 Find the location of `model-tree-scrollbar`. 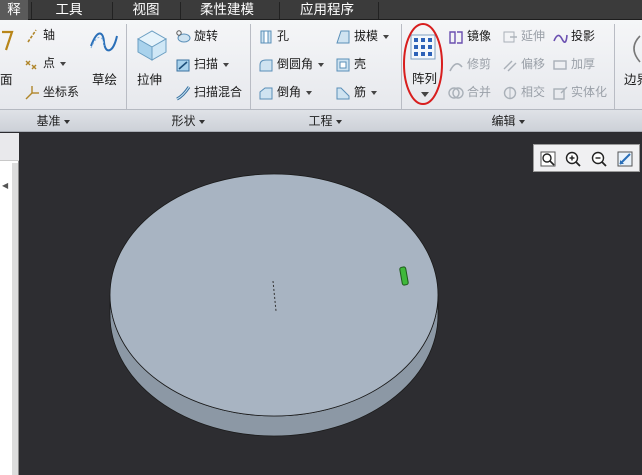

model-tree-scrollbar is located at coordinates (15, 319).